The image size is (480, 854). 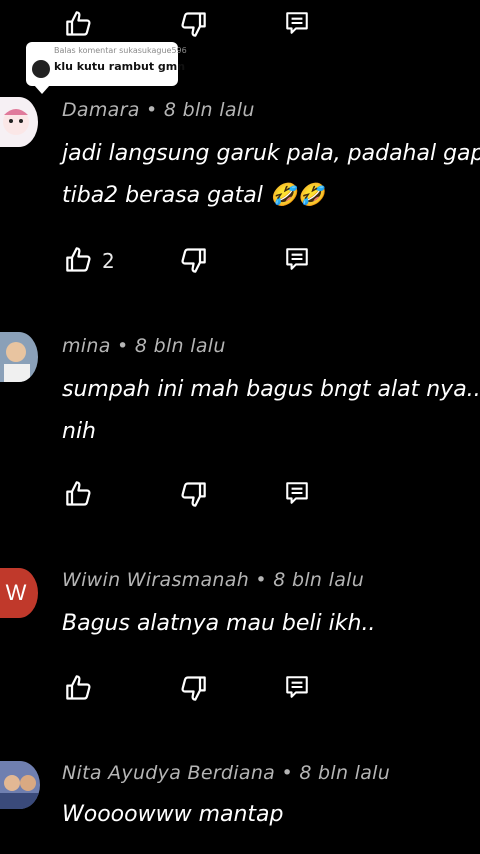 I want to click on comment-text-line: Woooowww mantap, so click(x=173, y=814).